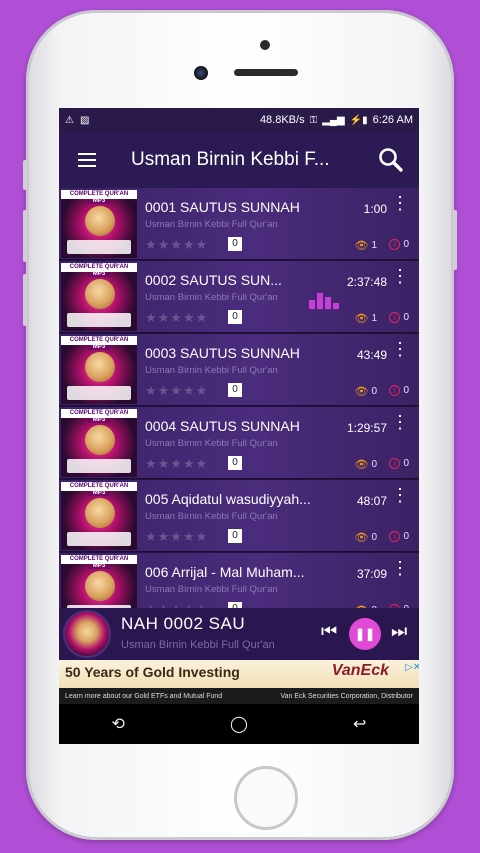 This screenshot has height=853, width=480. What do you see at coordinates (333, 120) in the screenshot?
I see `signal-icon: ▂▄▆` at bounding box center [333, 120].